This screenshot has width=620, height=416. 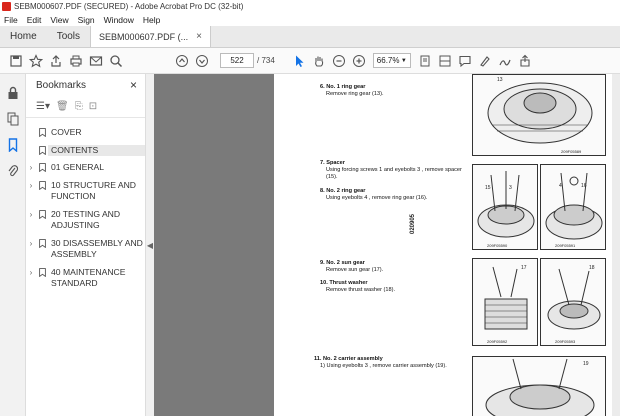 I want to click on bookmark-item: › 40 MAINTENANCE STANDARD, so click(x=85, y=278).